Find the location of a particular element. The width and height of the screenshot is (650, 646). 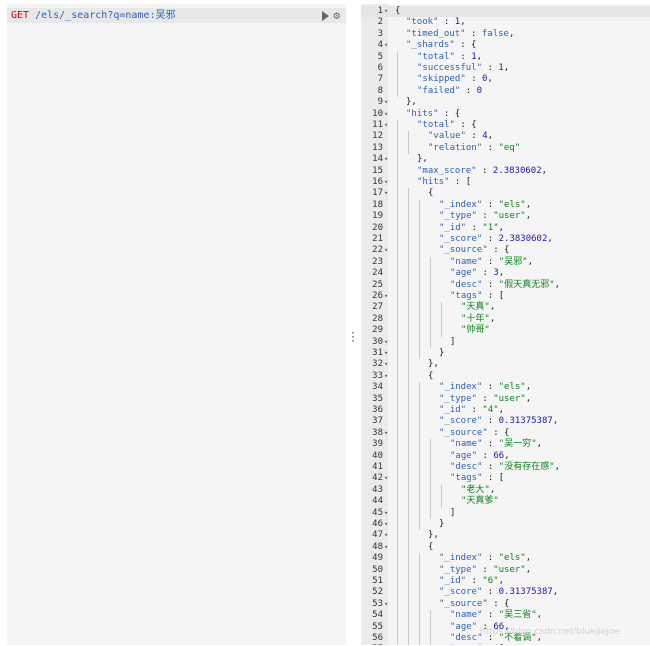

line-number: 53 is located at coordinates (377, 603).